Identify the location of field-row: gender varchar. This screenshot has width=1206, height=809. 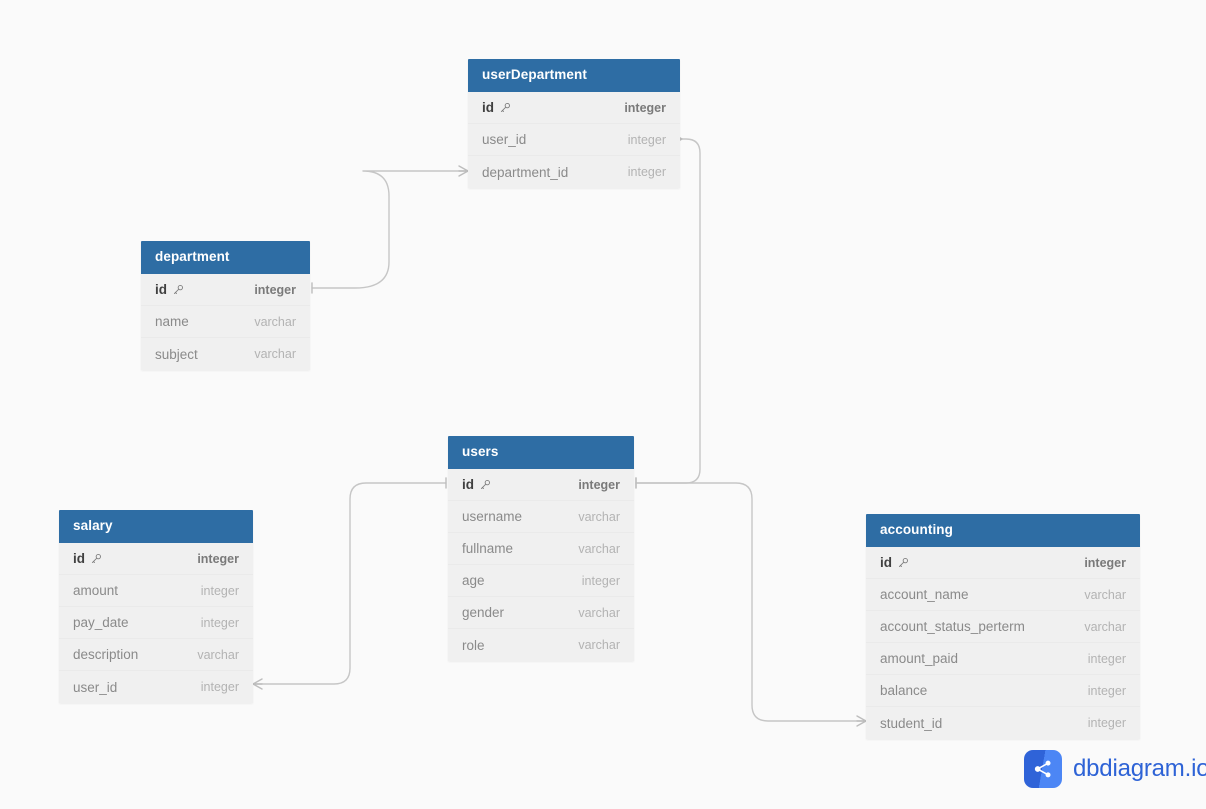
(541, 613).